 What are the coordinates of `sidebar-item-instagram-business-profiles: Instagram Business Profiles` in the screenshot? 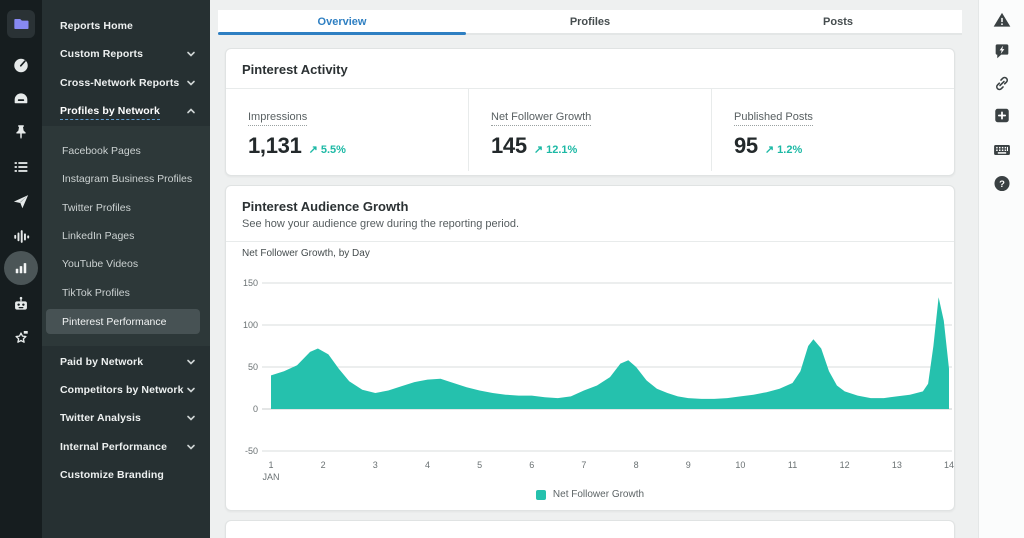 It's located at (126, 179).